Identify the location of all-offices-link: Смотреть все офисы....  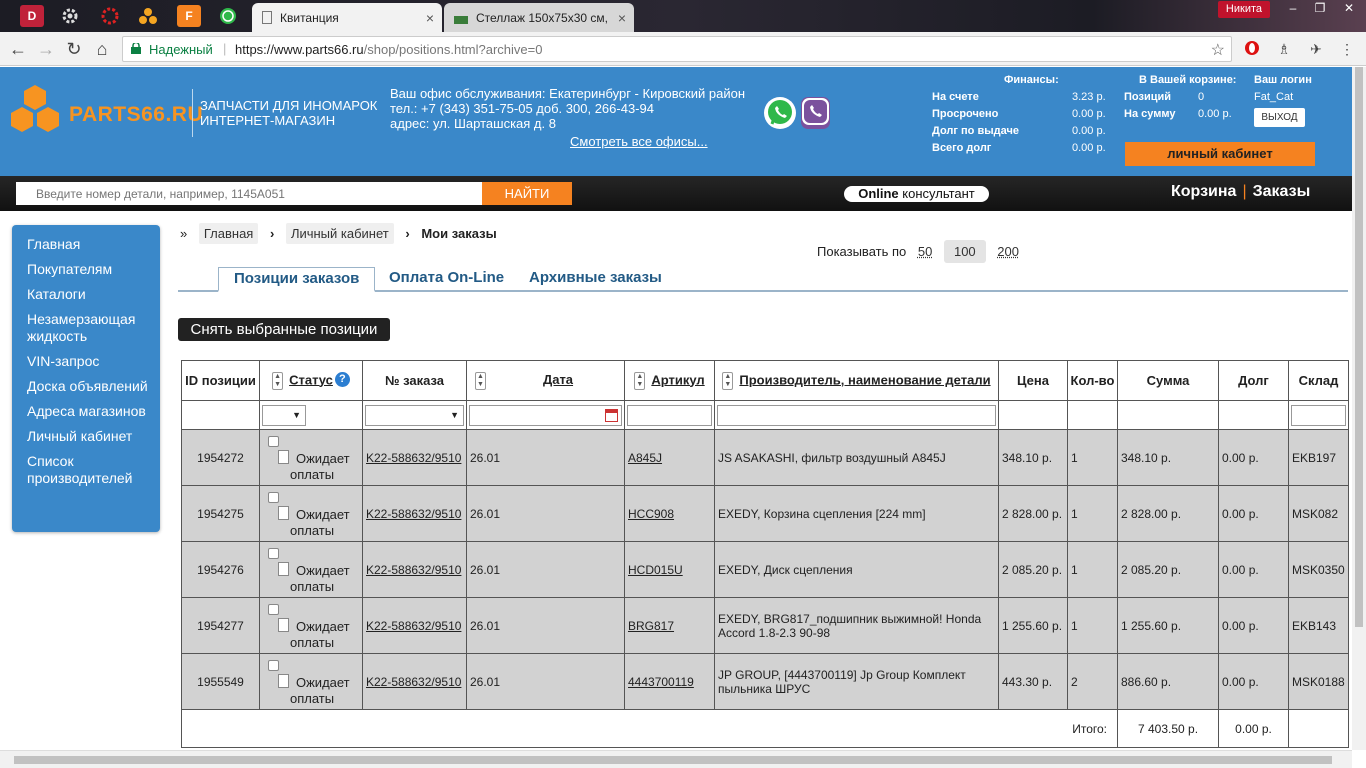
(639, 141).